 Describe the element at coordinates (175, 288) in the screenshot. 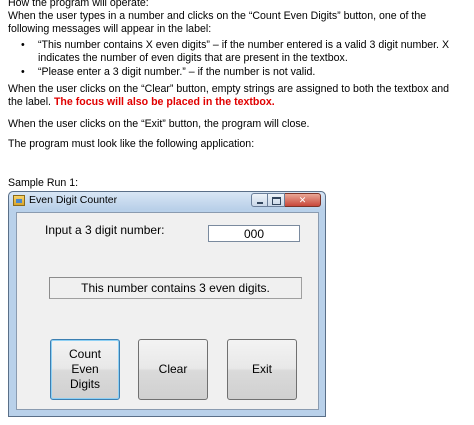

I see `result-label: This number contains 3 even digits.` at that location.